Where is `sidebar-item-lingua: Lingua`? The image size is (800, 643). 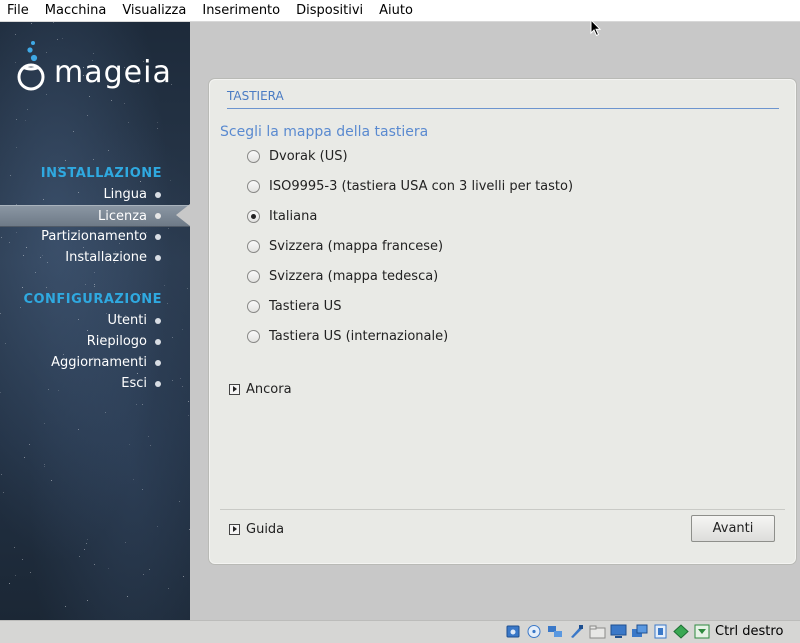 sidebar-item-lingua: Lingua is located at coordinates (95, 194).